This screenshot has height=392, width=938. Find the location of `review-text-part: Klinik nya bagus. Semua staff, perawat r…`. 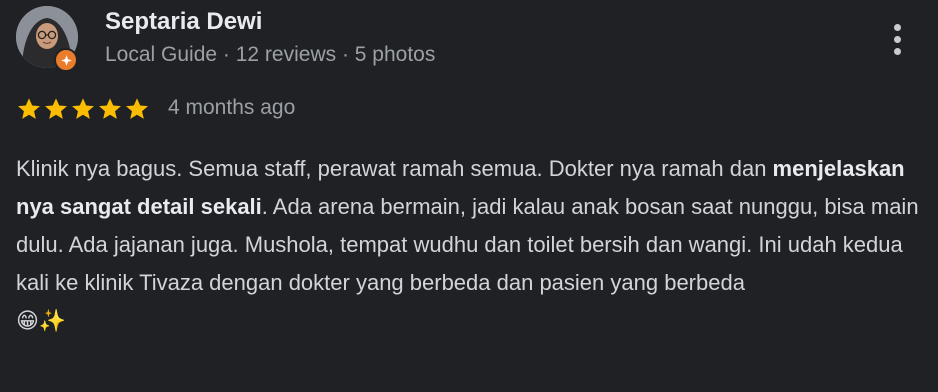

review-text-part: Klinik nya bagus. Semua staff, perawat r… is located at coordinates (394, 168).